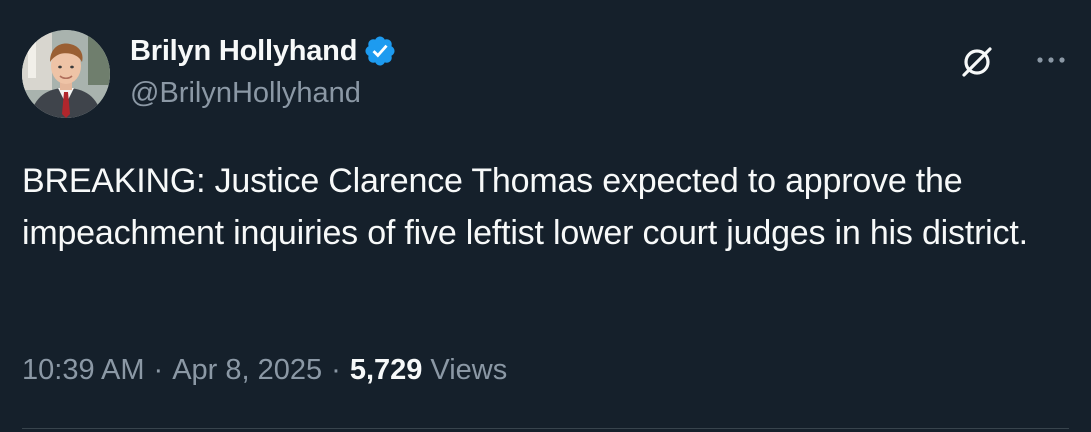  I want to click on handle: @BrilynHollyhand, so click(245, 93).